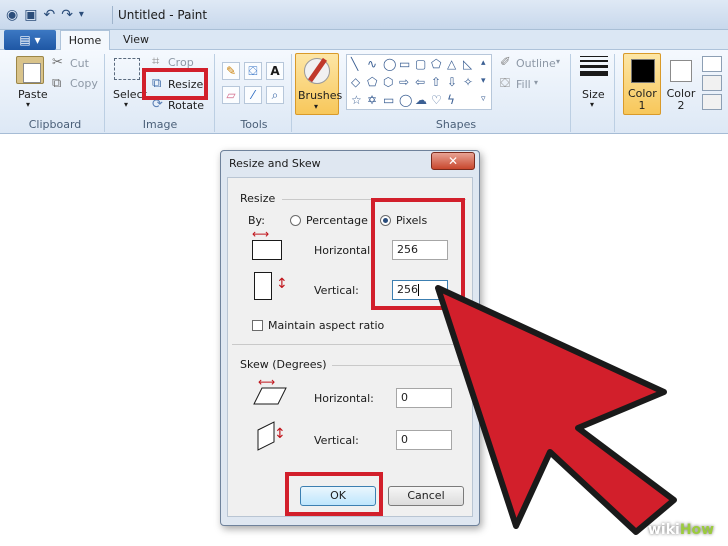 The image size is (728, 546). What do you see at coordinates (126, 104) in the screenshot?
I see `select-dropdown-icon: ▾` at bounding box center [126, 104].